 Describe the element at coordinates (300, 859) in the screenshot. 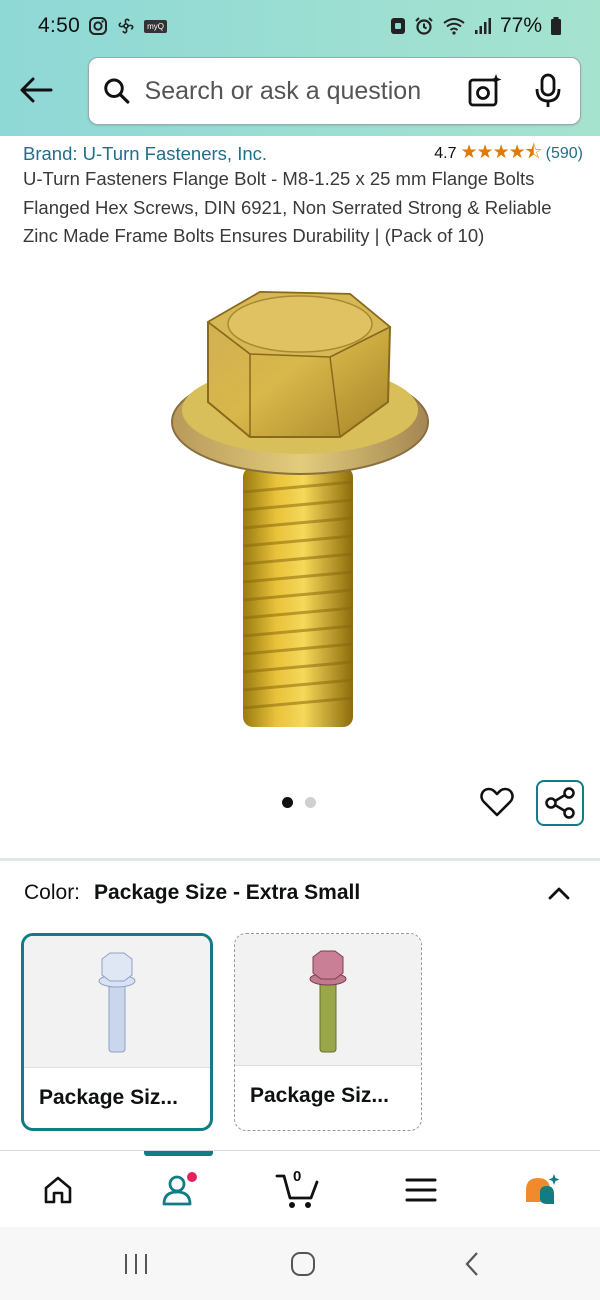

I see `section-divider` at that location.